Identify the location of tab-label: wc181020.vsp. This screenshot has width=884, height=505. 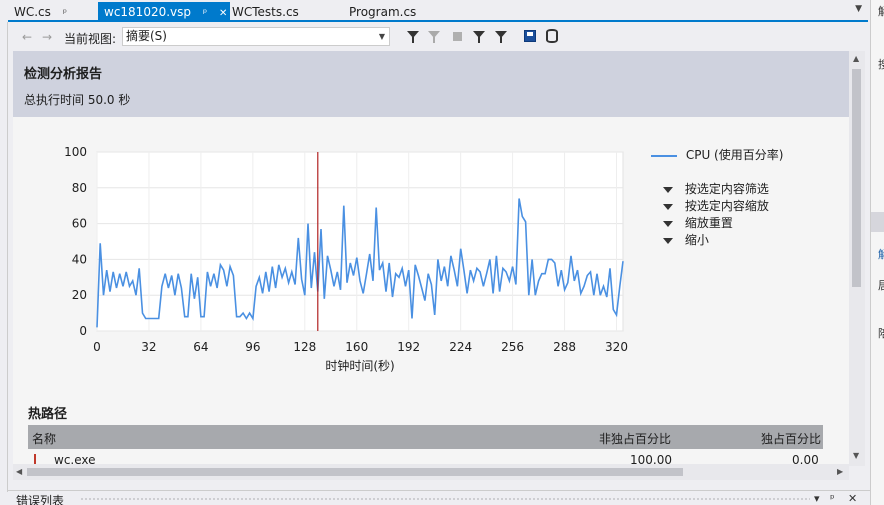
(148, 12).